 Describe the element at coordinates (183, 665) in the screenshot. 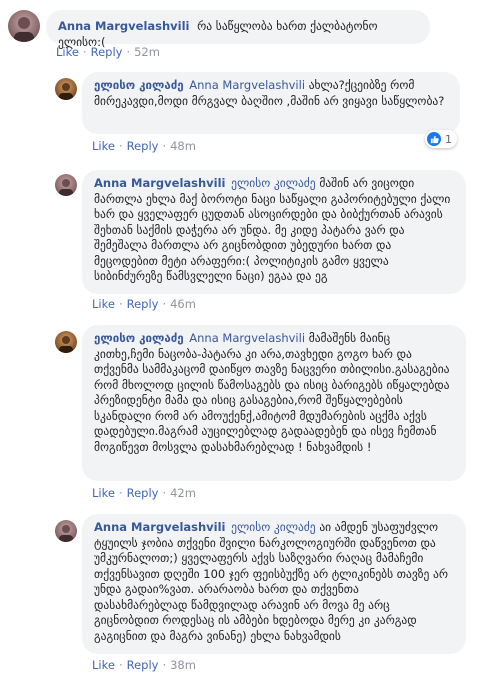

I see `timestamp: 38m` at that location.